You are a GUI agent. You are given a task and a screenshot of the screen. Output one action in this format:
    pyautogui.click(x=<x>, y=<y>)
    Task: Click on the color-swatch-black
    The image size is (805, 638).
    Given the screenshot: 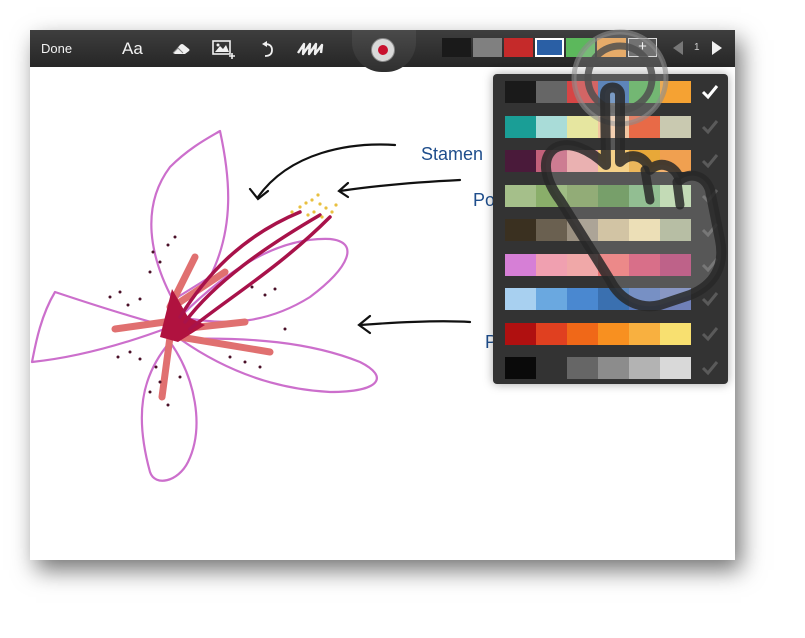 What is the action you would take?
    pyautogui.click(x=456, y=47)
    